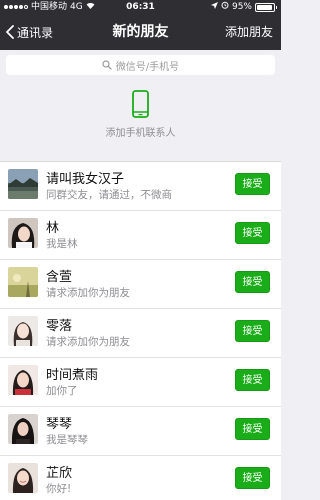  Describe the element at coordinates (59, 424) in the screenshot. I see `friend-name: 琴琴` at that location.